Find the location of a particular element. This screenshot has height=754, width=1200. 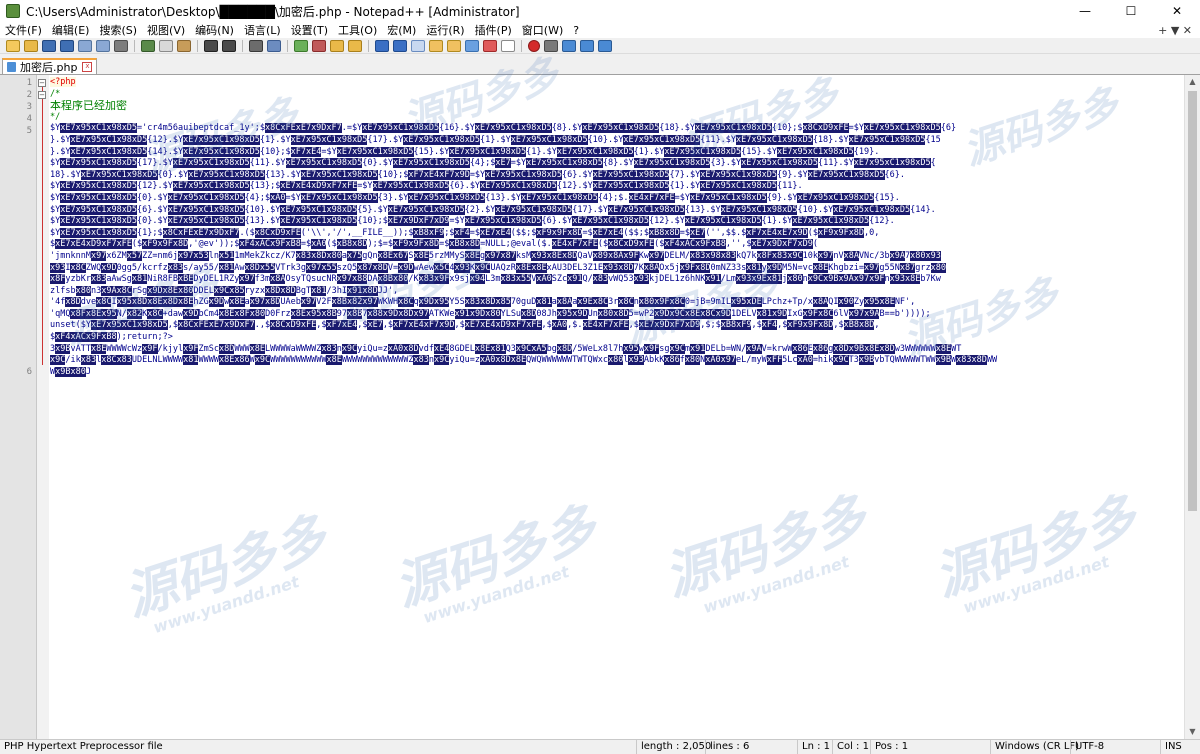

monitoring-icon is located at coordinates (508, 45).